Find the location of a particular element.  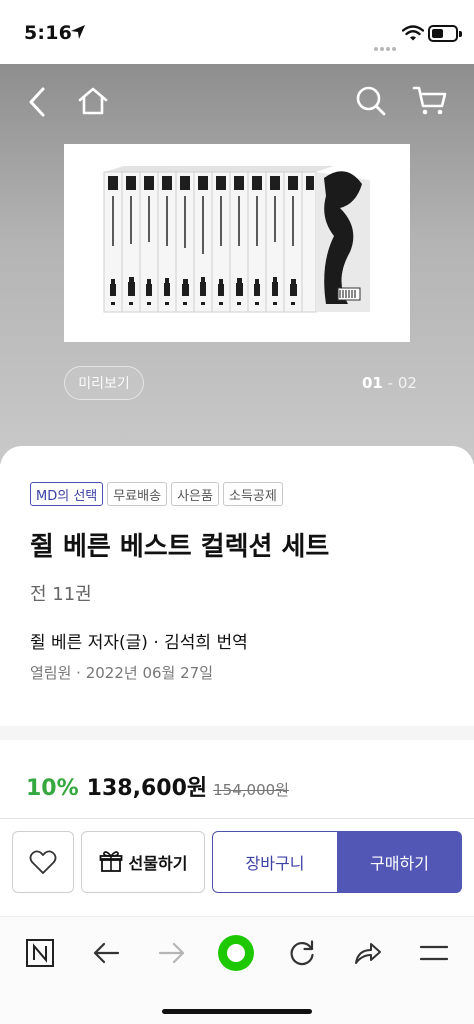

location-arrow-icon is located at coordinates (78, 34).